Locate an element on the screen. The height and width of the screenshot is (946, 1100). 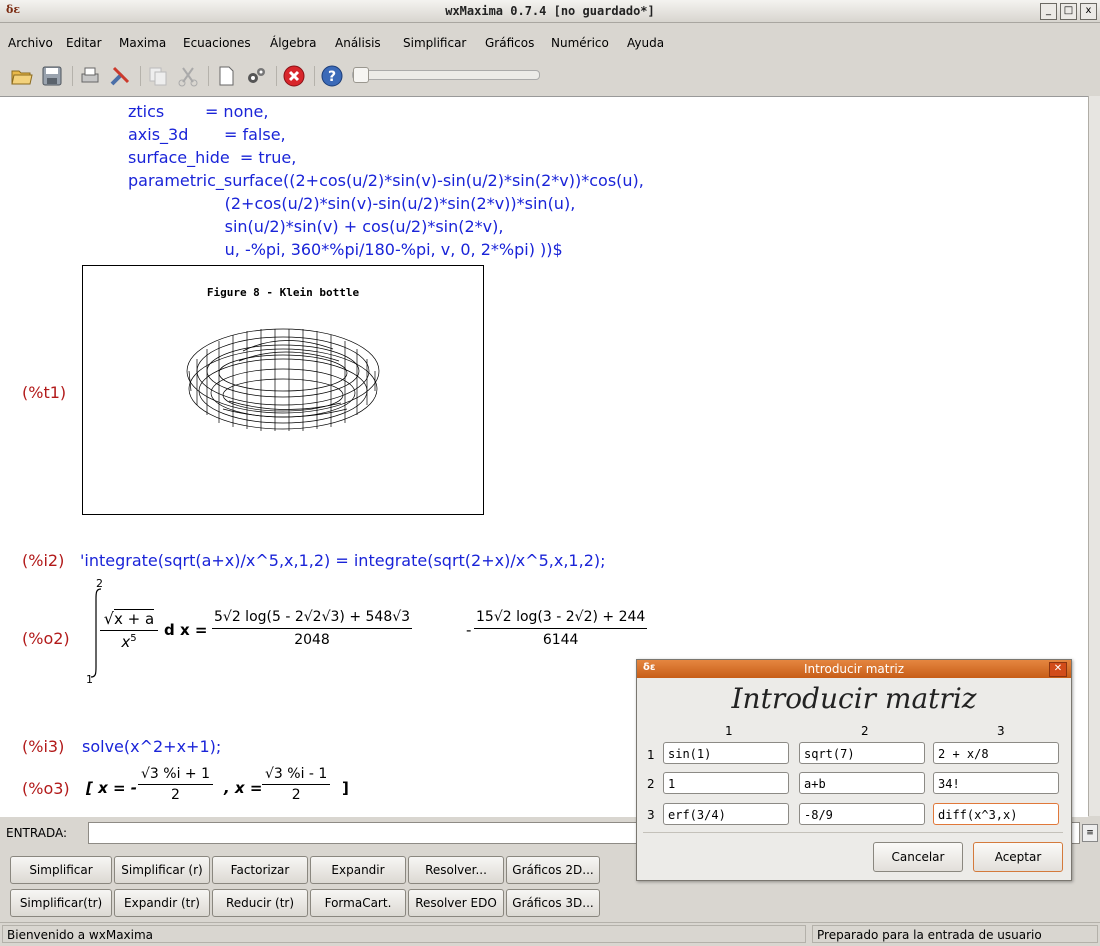
row-header: 2 is located at coordinates (651, 784).